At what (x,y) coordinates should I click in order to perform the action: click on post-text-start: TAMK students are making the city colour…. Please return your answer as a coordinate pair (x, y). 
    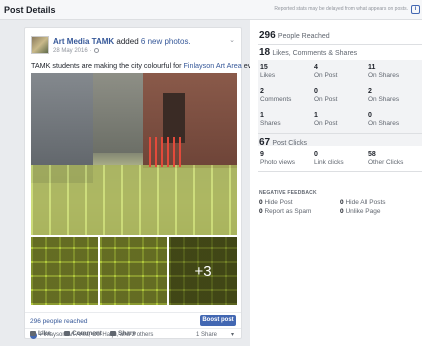
    Looking at the image, I should click on (107, 65).